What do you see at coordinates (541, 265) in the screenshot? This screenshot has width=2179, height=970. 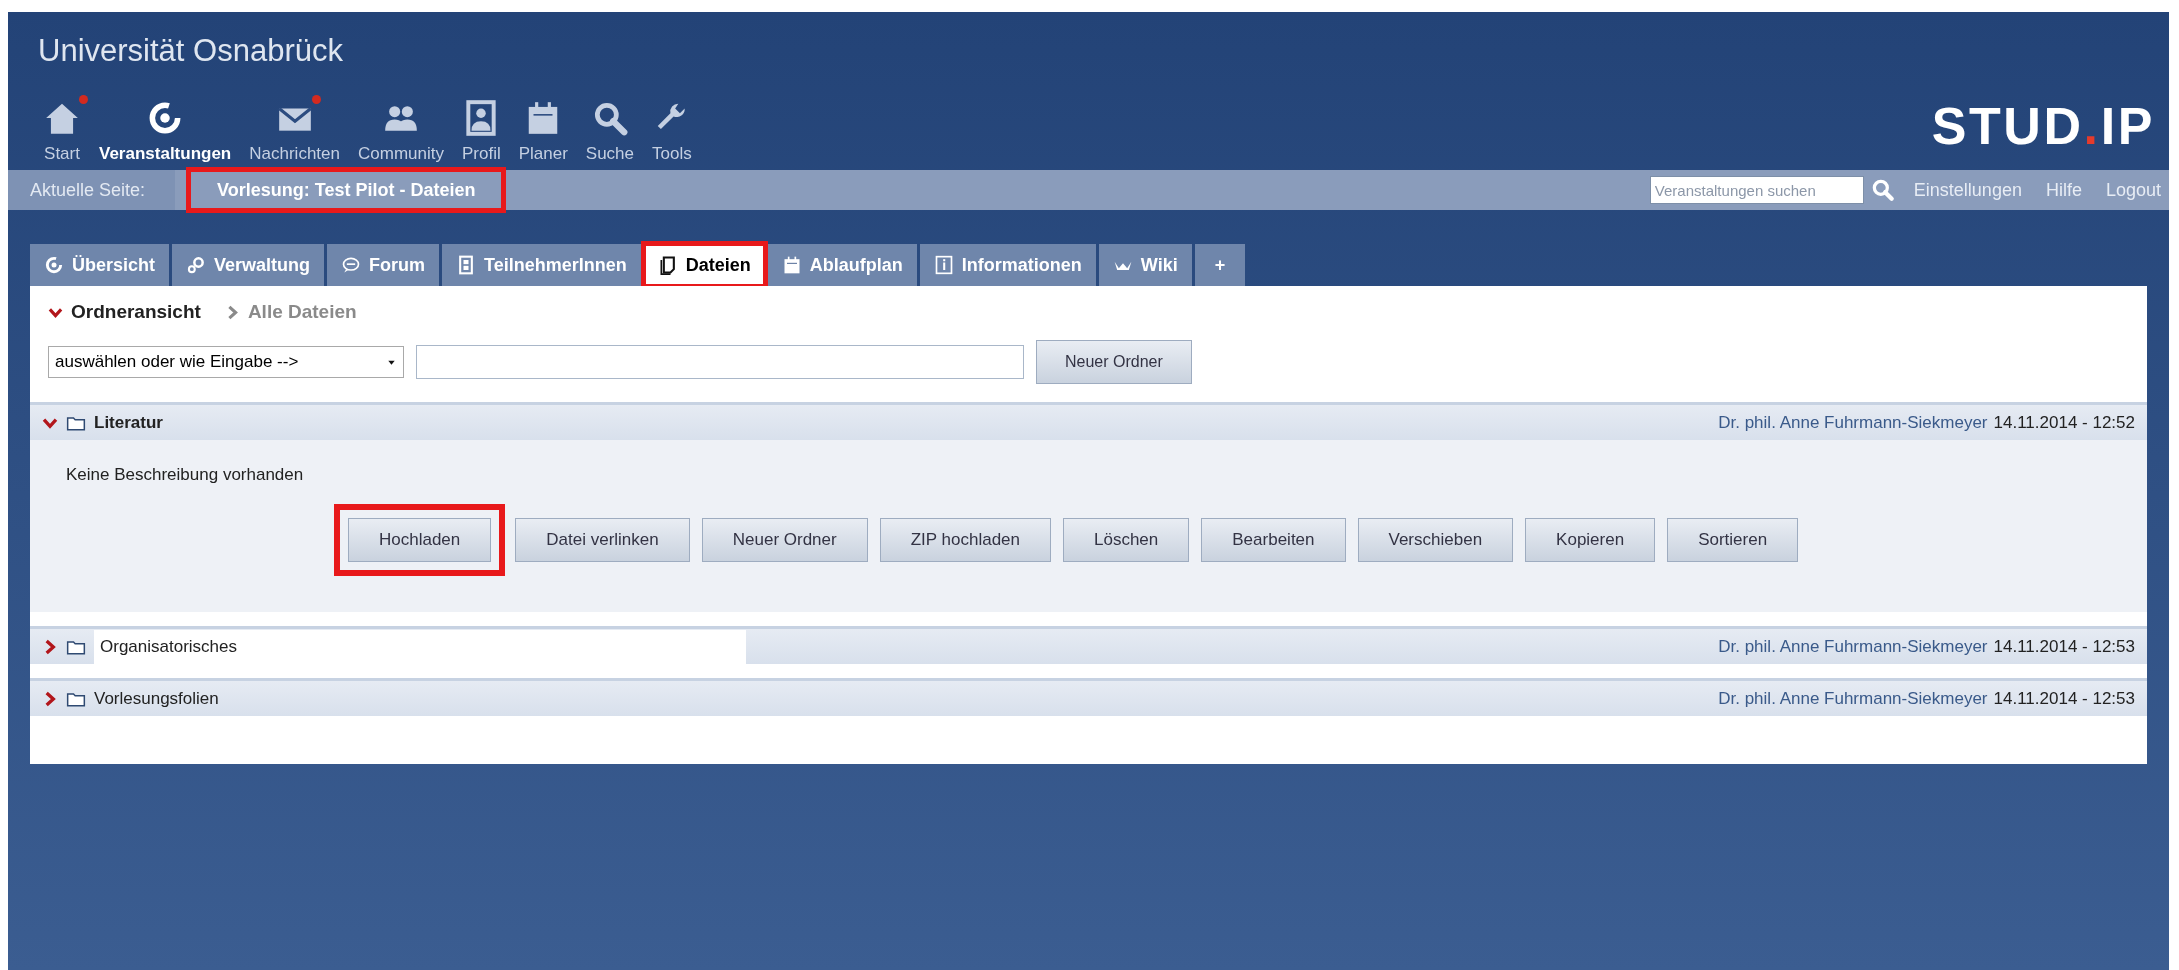 I see `tab: TeilnehmerInnen` at bounding box center [541, 265].